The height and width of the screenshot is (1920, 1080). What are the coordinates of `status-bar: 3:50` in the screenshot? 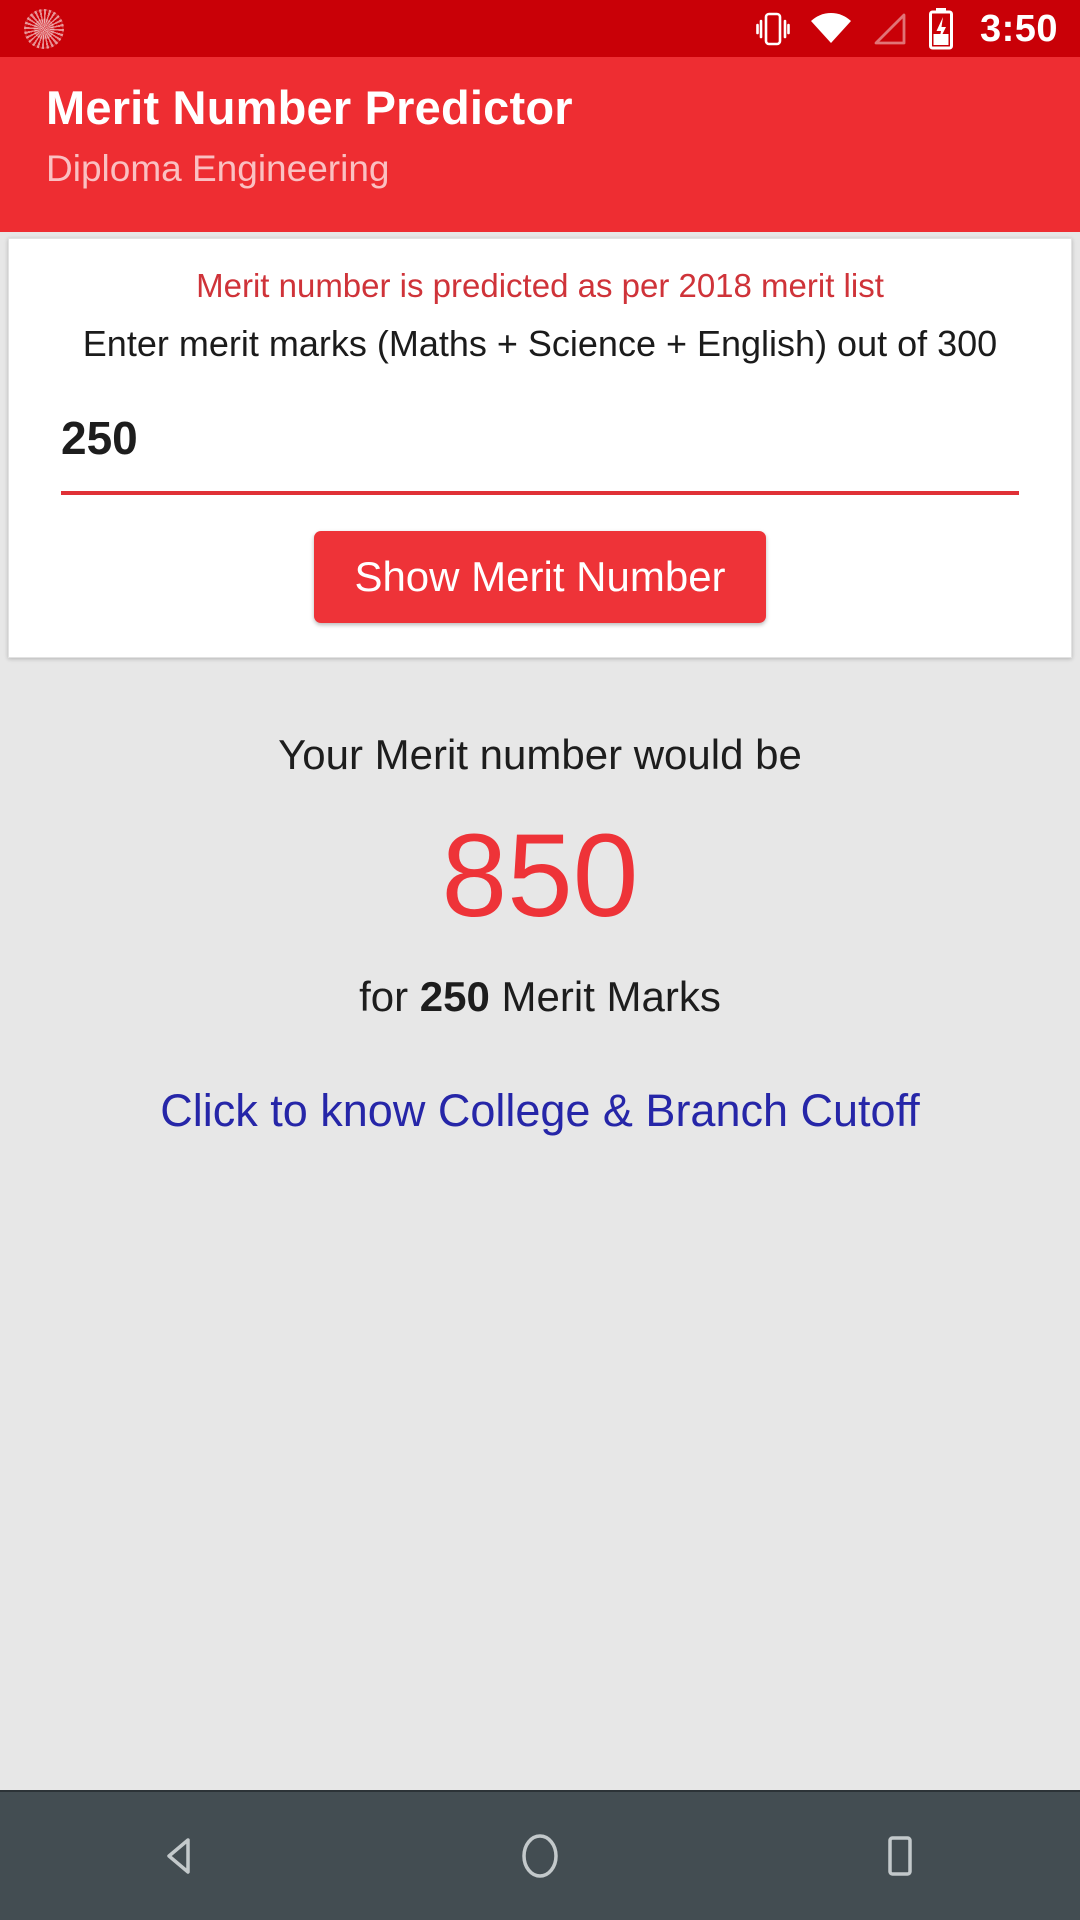 It's located at (540, 28).